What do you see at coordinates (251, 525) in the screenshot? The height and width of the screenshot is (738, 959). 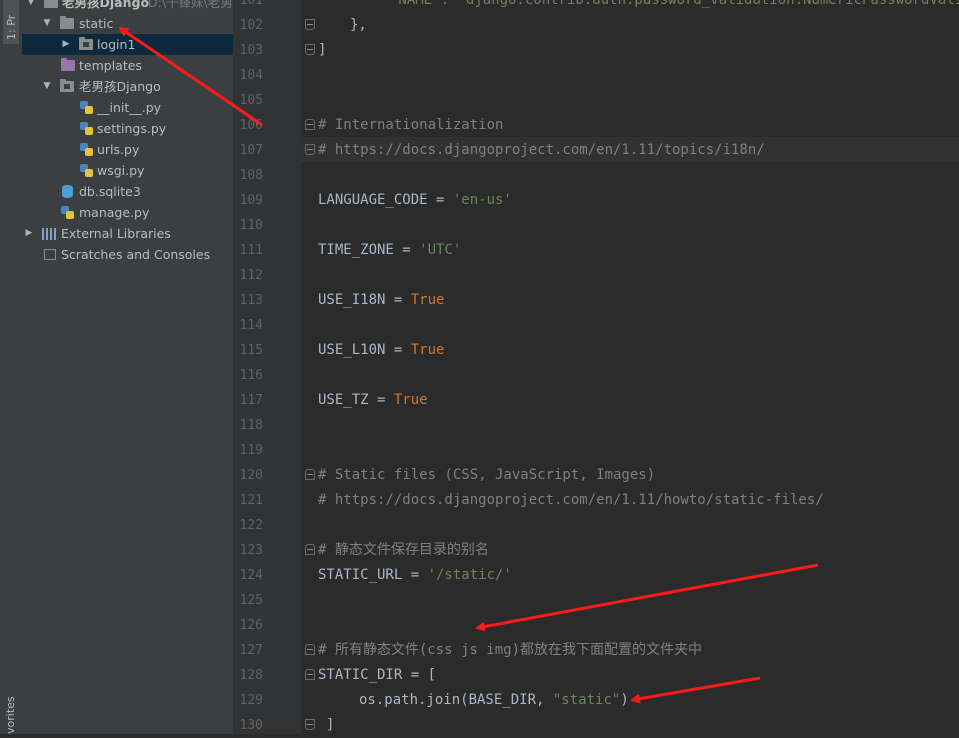 I see `line-number: 122` at bounding box center [251, 525].